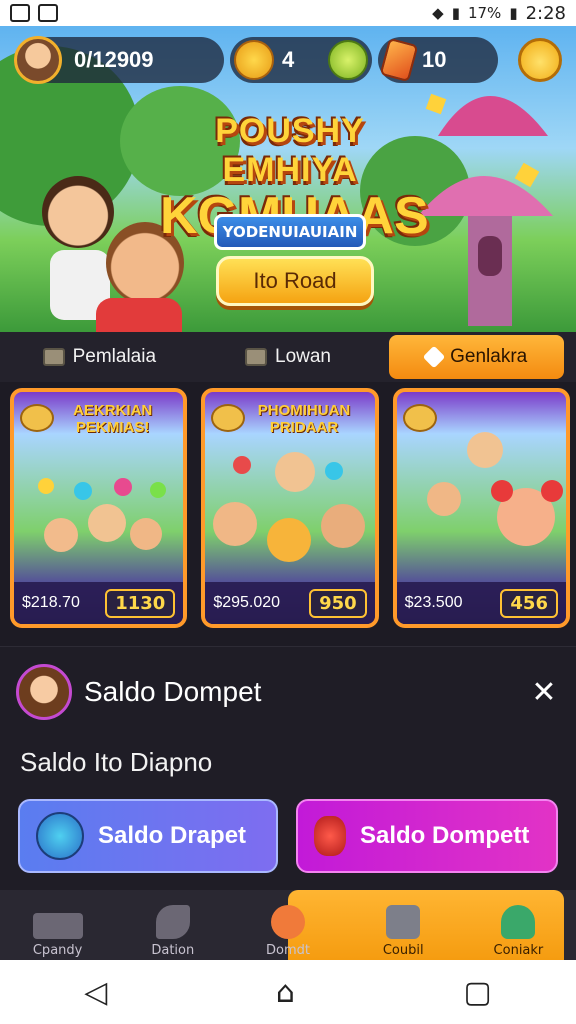 Image resolution: width=576 pixels, height=1024 pixels. I want to click on star-coin-icon, so click(254, 60).